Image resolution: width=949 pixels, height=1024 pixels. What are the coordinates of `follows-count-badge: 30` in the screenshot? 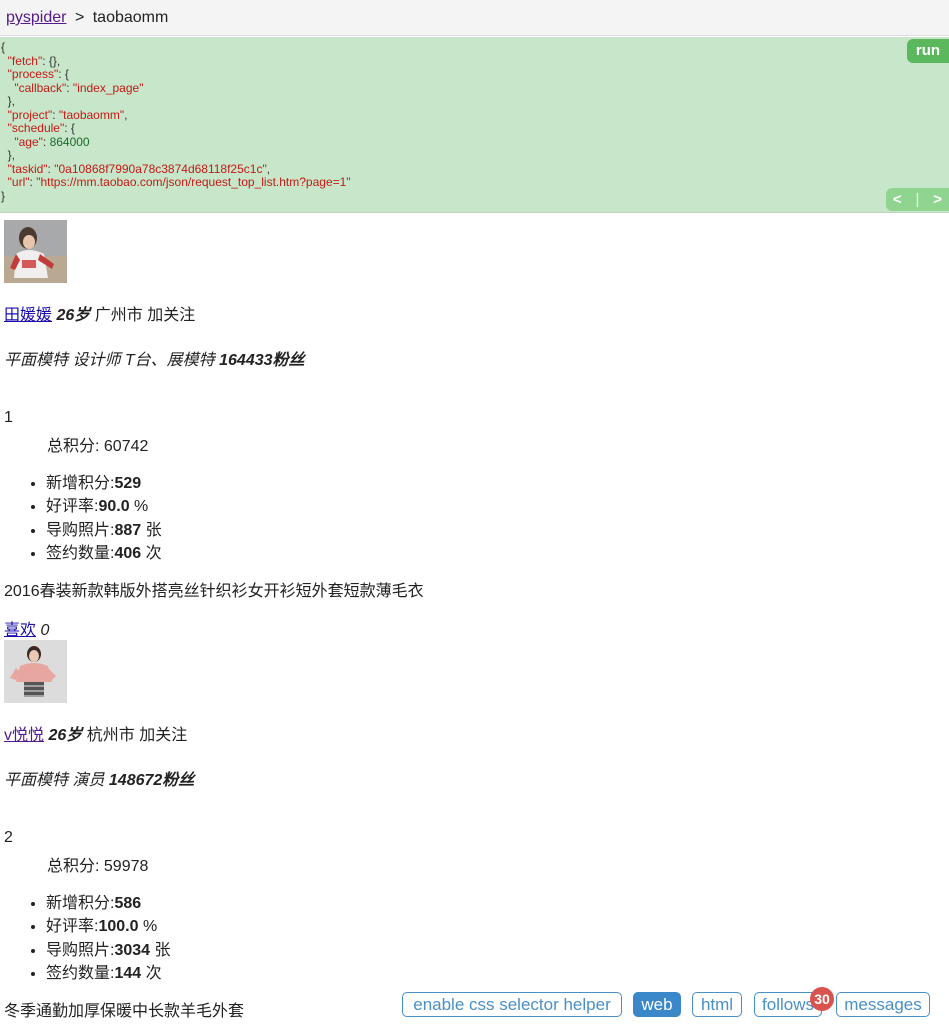 It's located at (822, 999).